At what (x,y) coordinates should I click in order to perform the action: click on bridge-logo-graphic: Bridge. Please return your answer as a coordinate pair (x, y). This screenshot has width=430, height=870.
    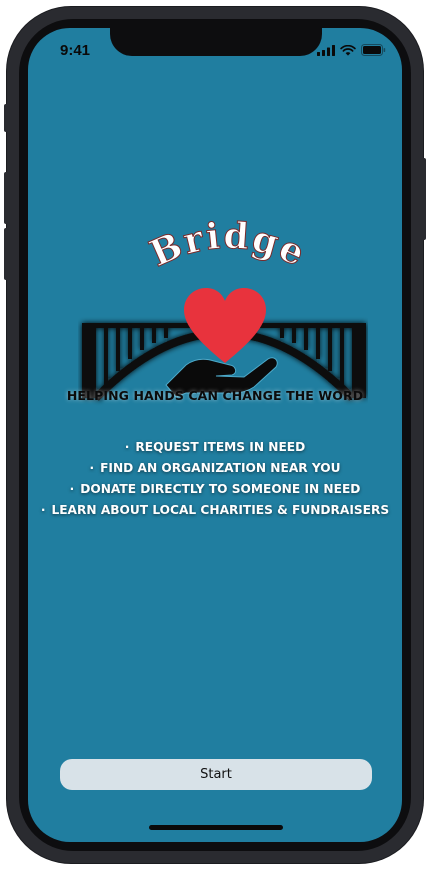
    Looking at the image, I should click on (224, 307).